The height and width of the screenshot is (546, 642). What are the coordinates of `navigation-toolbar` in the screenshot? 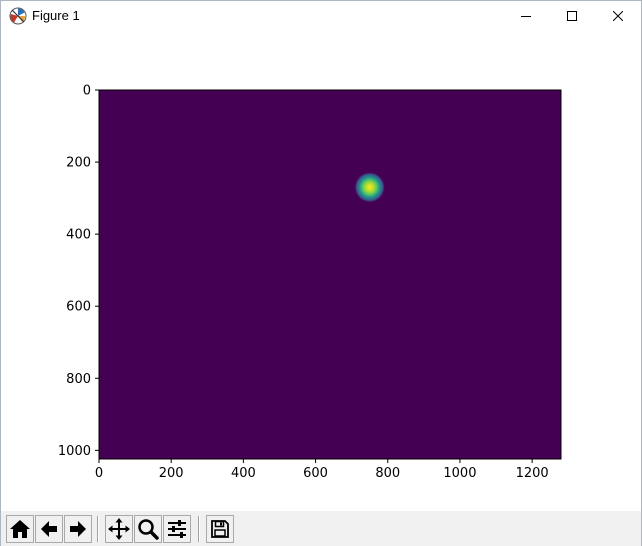 It's located at (321, 528).